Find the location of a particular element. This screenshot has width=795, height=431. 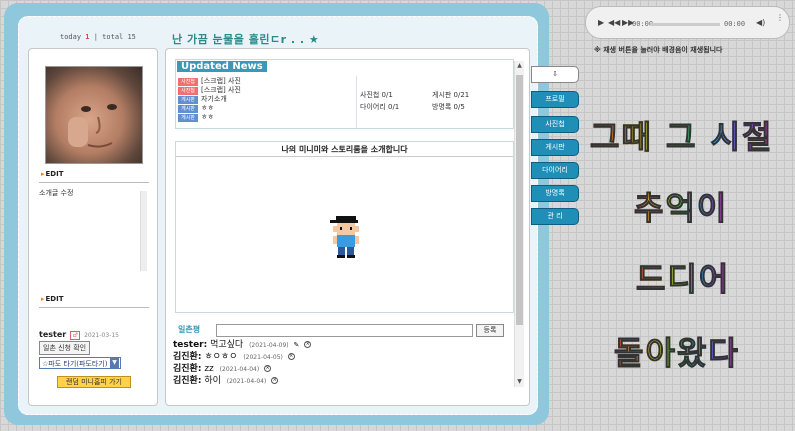

random-homepage-button: 랜덤 미니홈피 가기 is located at coordinates (94, 382).